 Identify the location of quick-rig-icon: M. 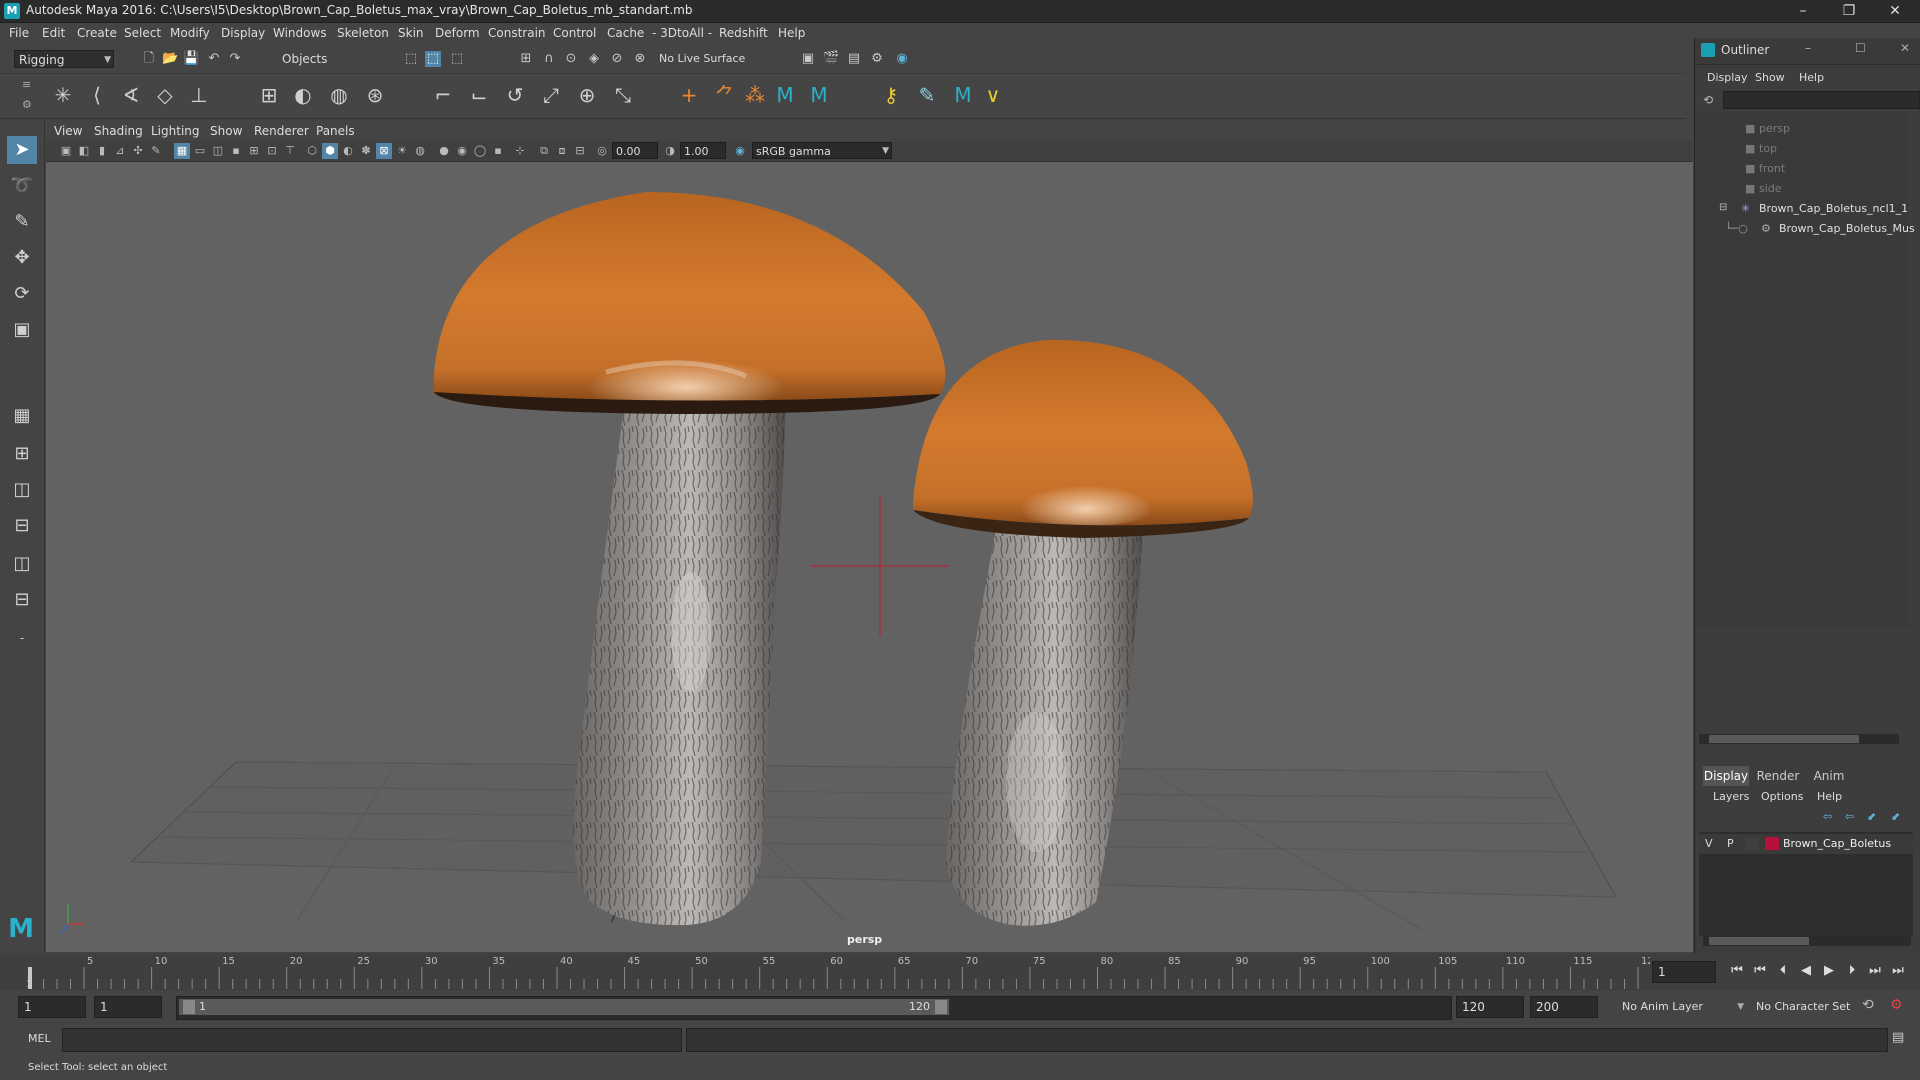
(819, 95).